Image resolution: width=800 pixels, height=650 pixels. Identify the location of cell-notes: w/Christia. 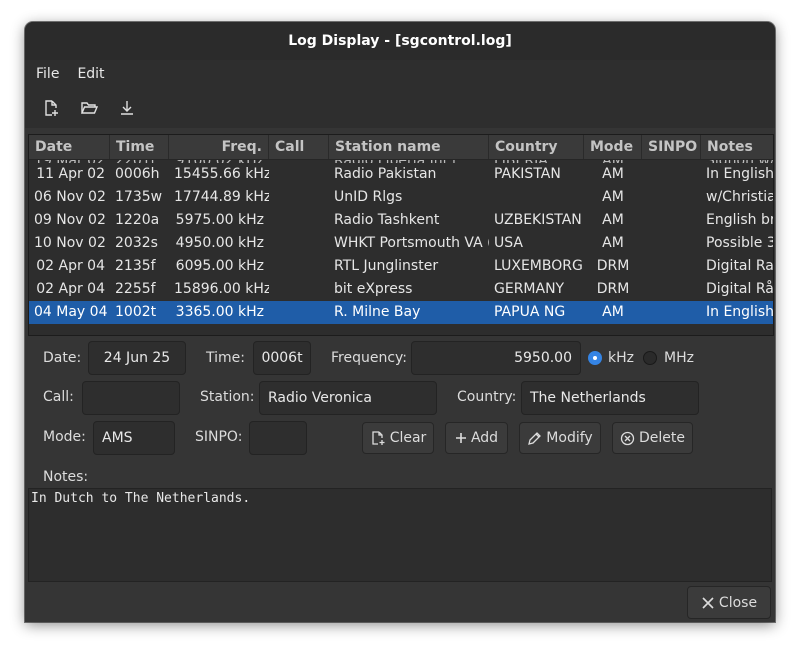
(739, 197).